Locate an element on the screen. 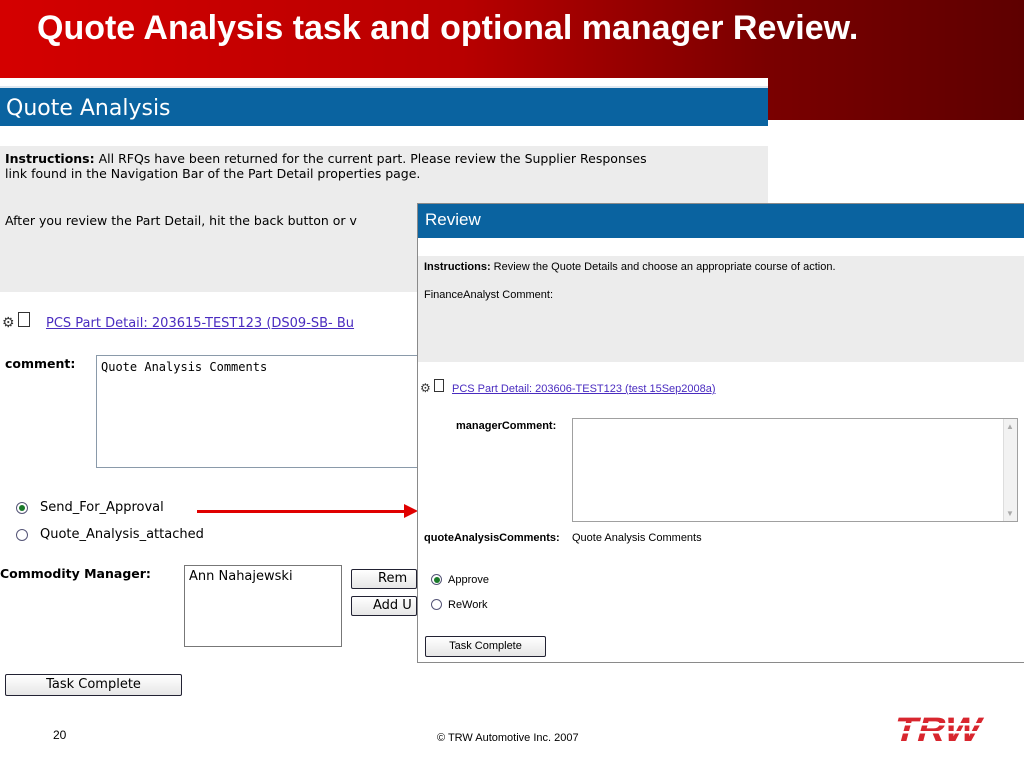 This screenshot has height=768, width=1024. quote-analysis-attached-label: Quote_Analysis_attached is located at coordinates (122, 534).